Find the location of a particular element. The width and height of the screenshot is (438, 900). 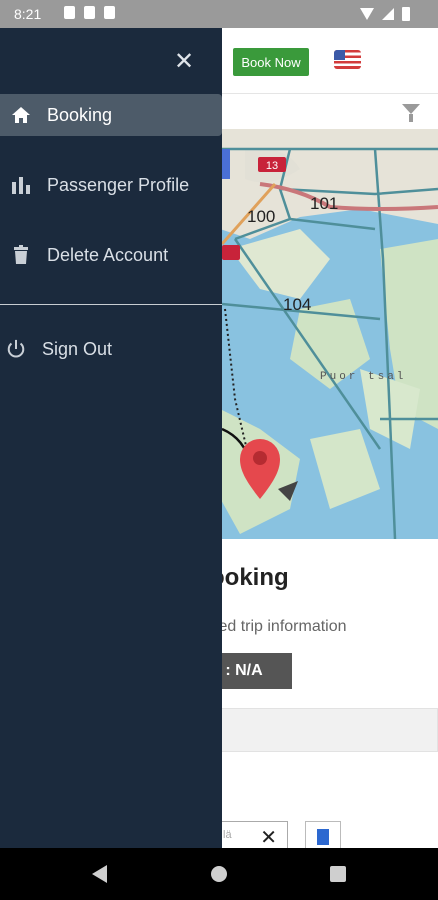

filter-icon is located at coordinates (411, 113).